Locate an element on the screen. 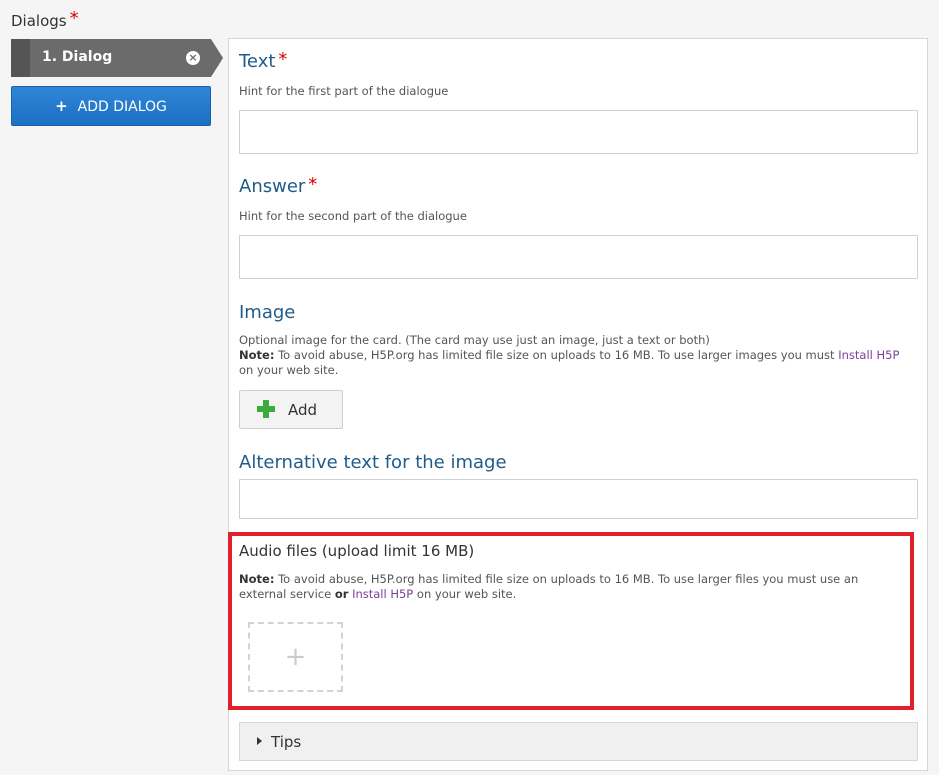 The height and width of the screenshot is (775, 939). dialogs-title: Dialogs is located at coordinates (39, 21).